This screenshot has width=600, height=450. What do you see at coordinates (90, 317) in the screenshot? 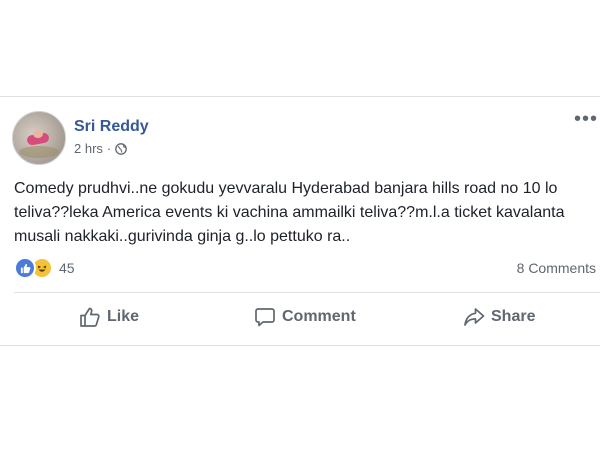
I see `thumbs-up-icon` at bounding box center [90, 317].